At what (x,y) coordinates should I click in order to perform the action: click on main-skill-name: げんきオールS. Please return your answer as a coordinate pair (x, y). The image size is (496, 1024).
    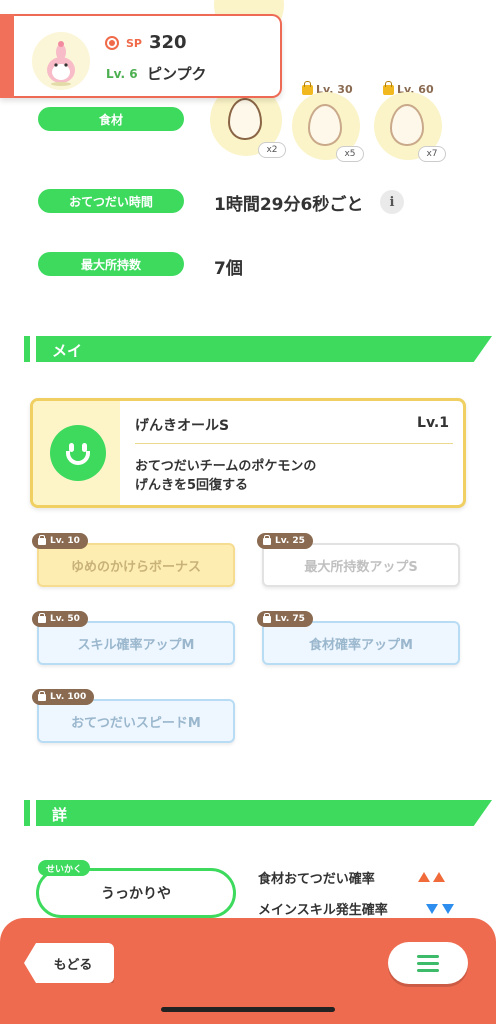
    Looking at the image, I should click on (182, 426).